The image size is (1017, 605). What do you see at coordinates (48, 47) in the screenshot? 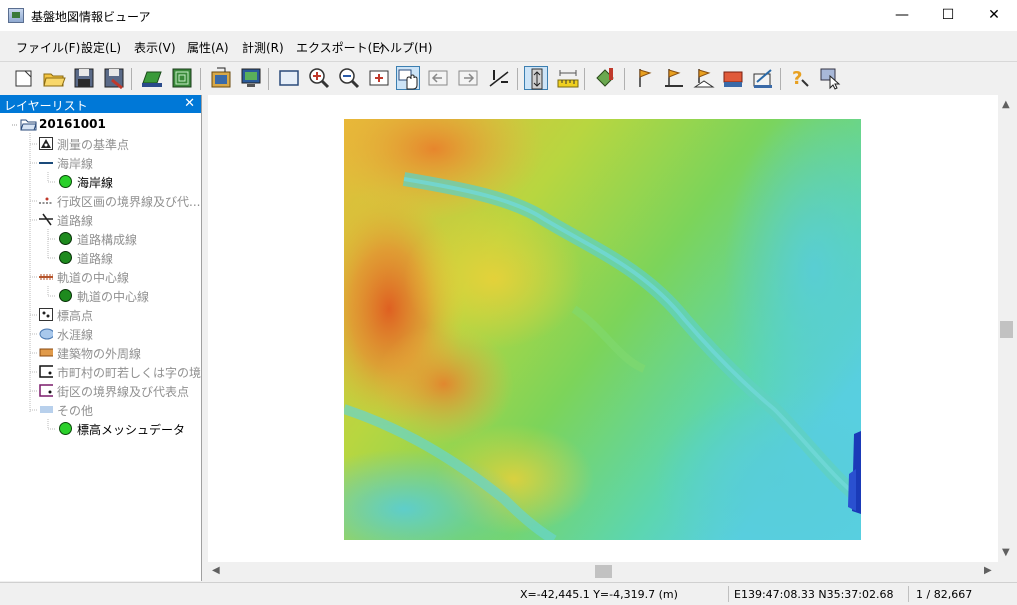
I see `menu-file: ファイル(F)` at bounding box center [48, 47].